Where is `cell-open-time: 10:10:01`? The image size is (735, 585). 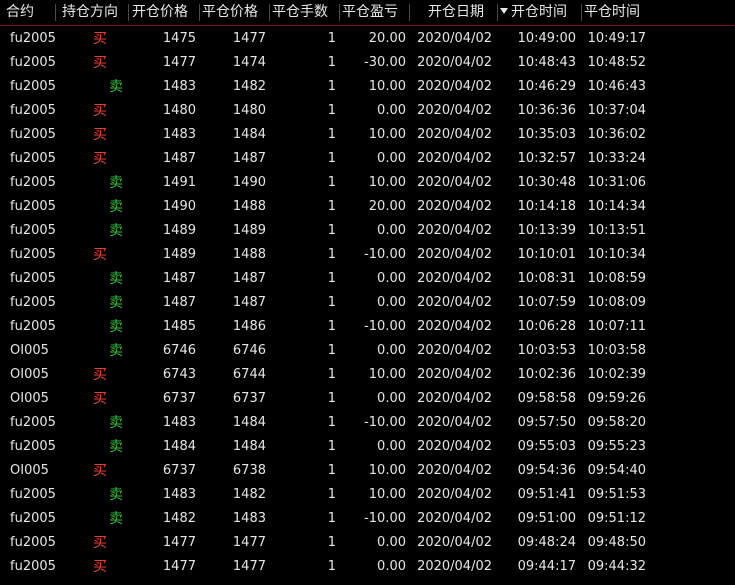
cell-open-time: 10:10:01 is located at coordinates (546, 254).